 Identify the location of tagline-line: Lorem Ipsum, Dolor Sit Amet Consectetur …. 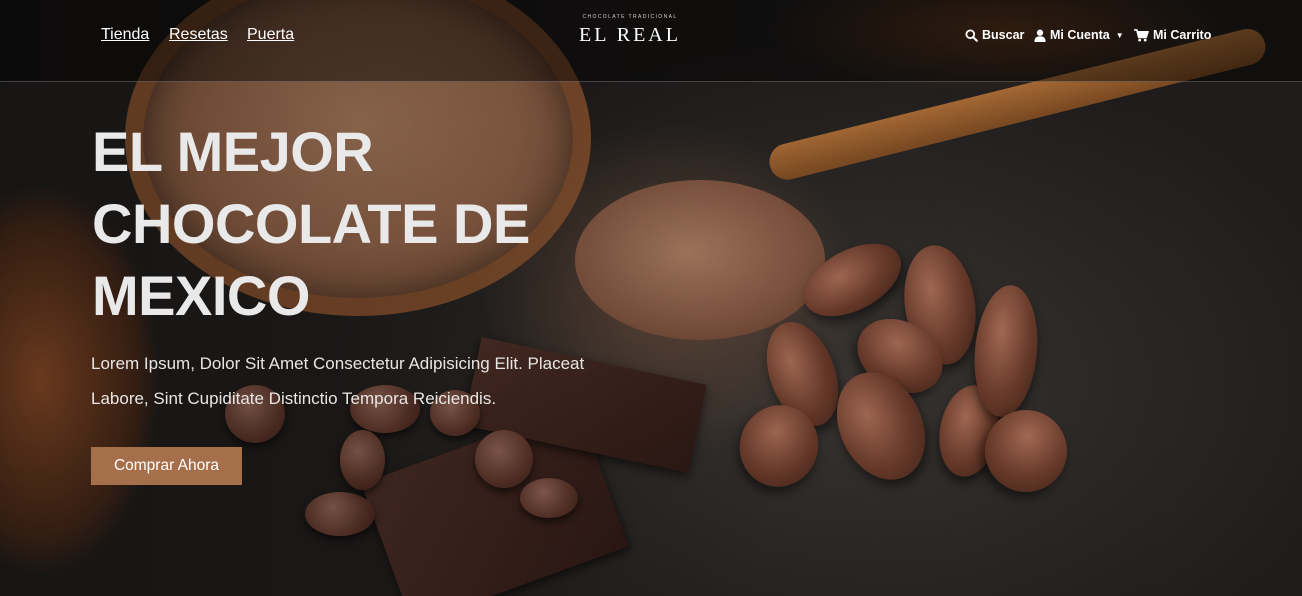
(338, 363).